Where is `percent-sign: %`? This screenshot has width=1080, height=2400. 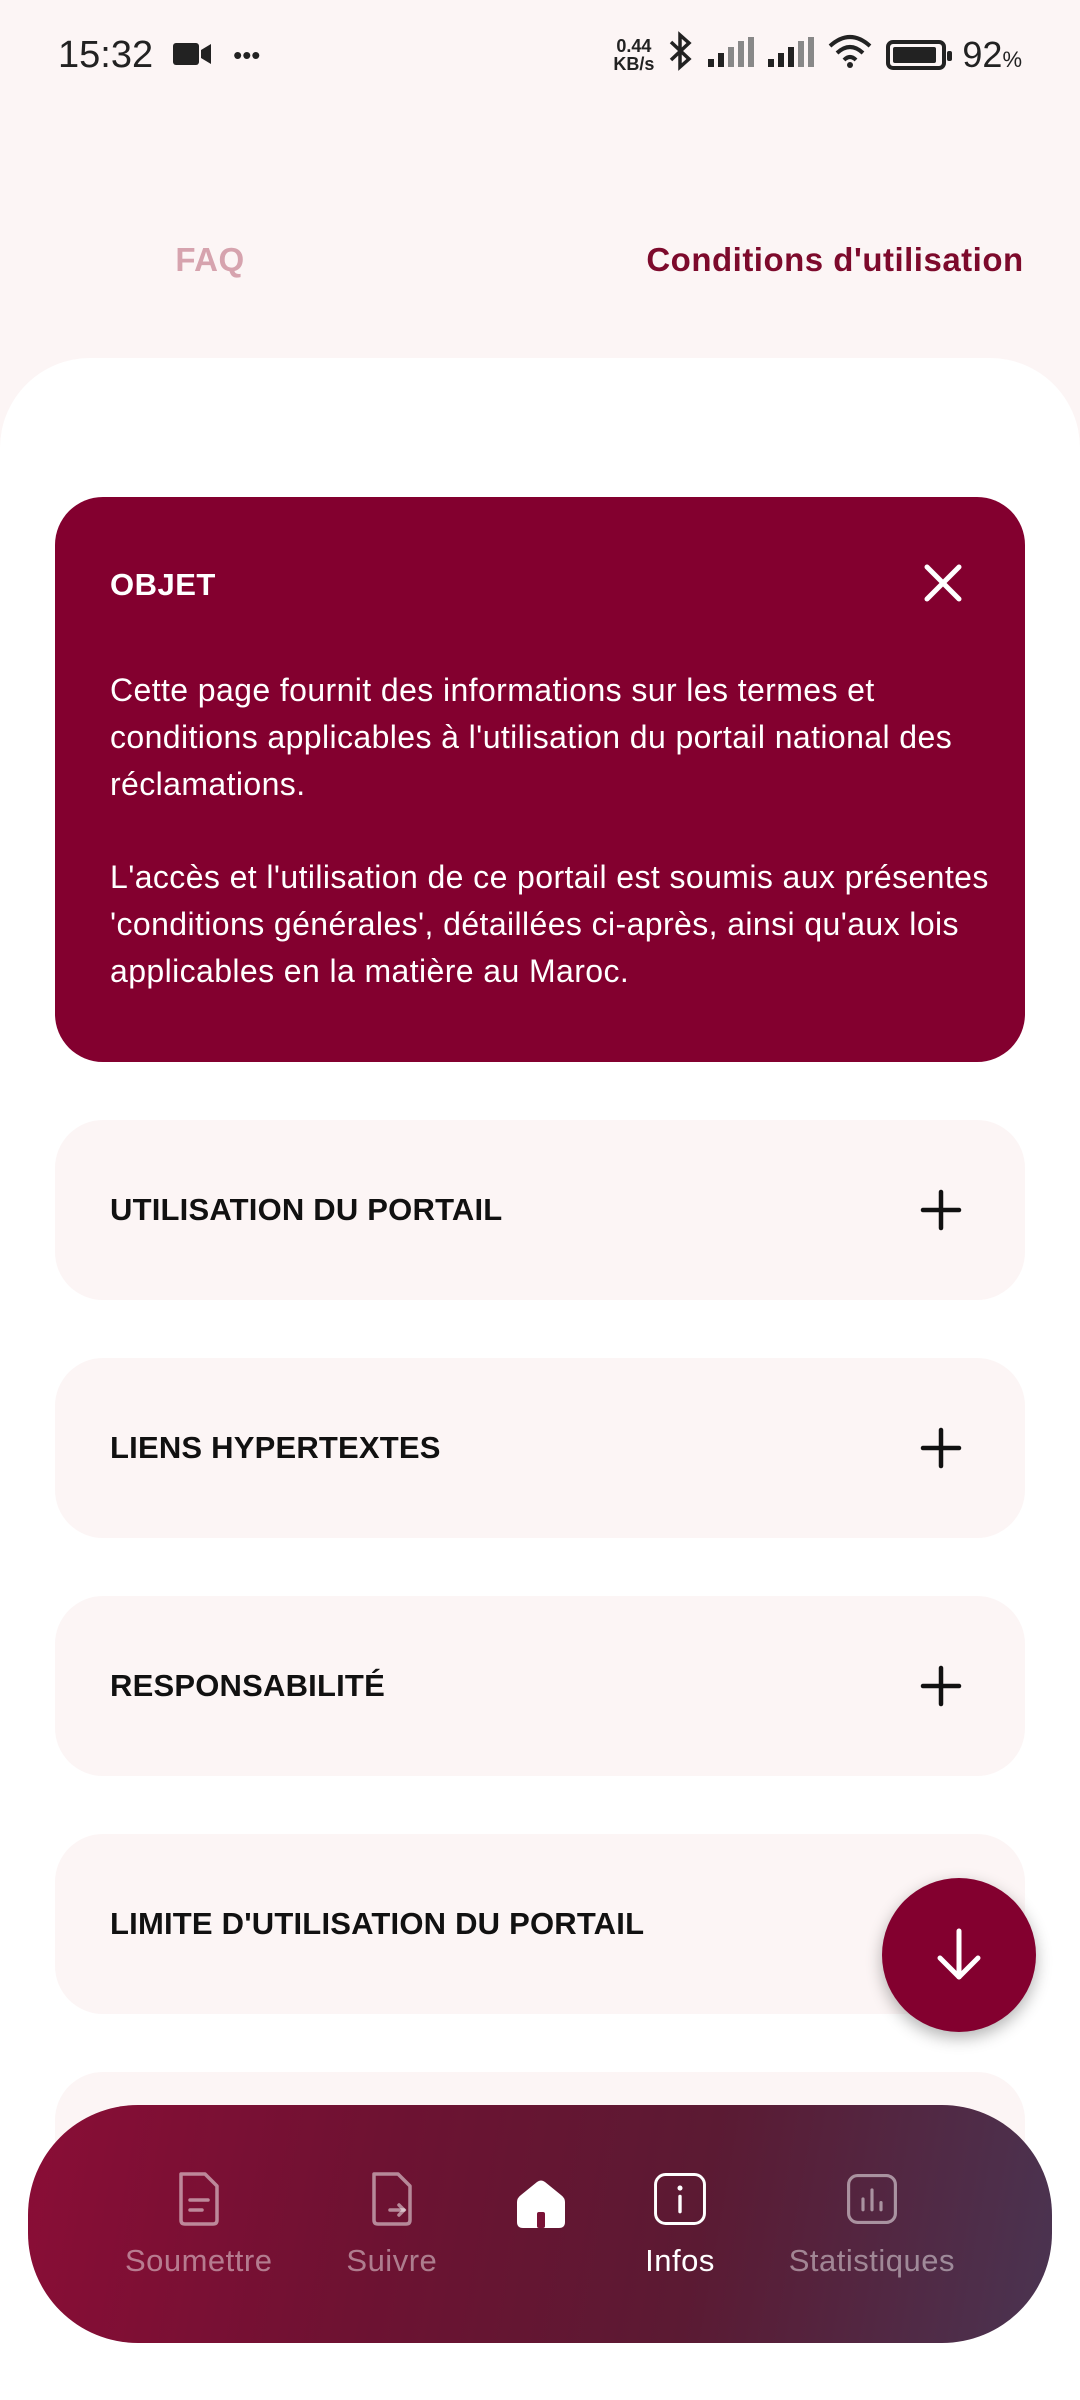
percent-sign: % is located at coordinates (1012, 59).